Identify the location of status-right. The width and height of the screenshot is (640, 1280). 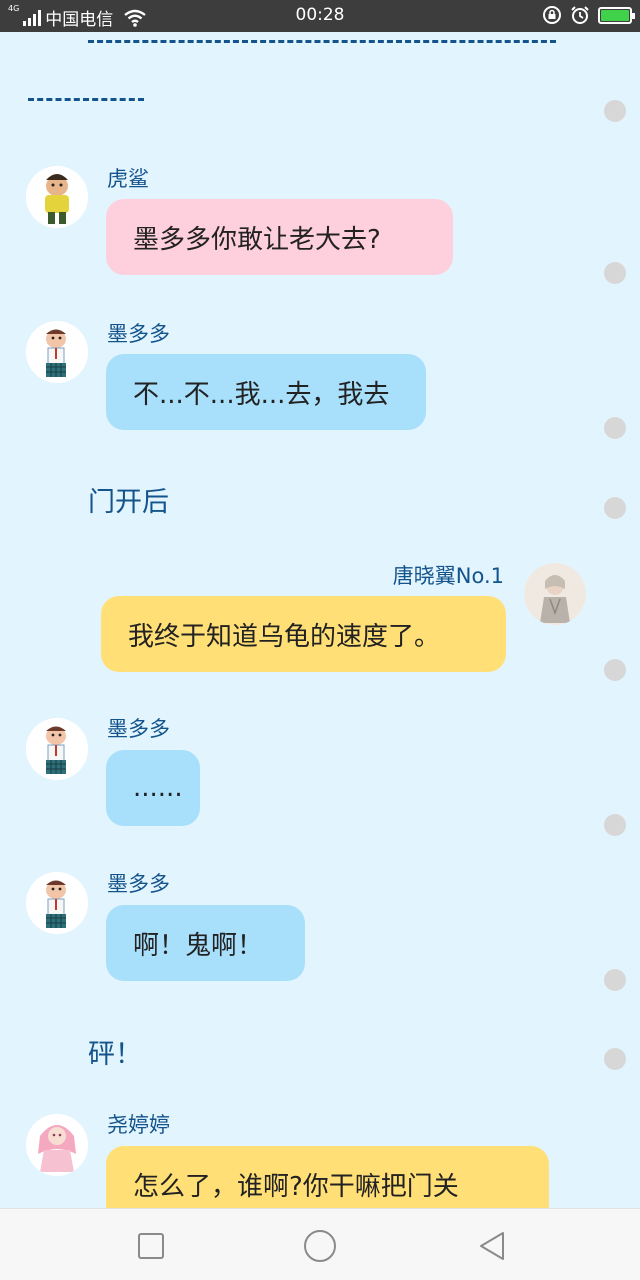
(588, 15).